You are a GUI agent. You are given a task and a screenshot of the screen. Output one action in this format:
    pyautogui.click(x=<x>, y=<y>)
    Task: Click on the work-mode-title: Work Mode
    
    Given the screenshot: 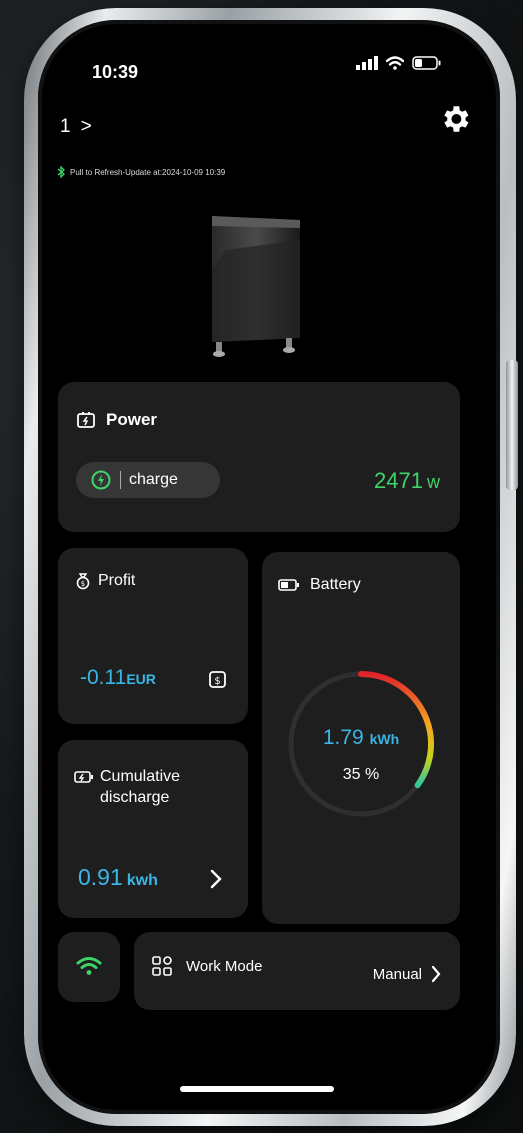 What is the action you would take?
    pyautogui.click(x=207, y=966)
    